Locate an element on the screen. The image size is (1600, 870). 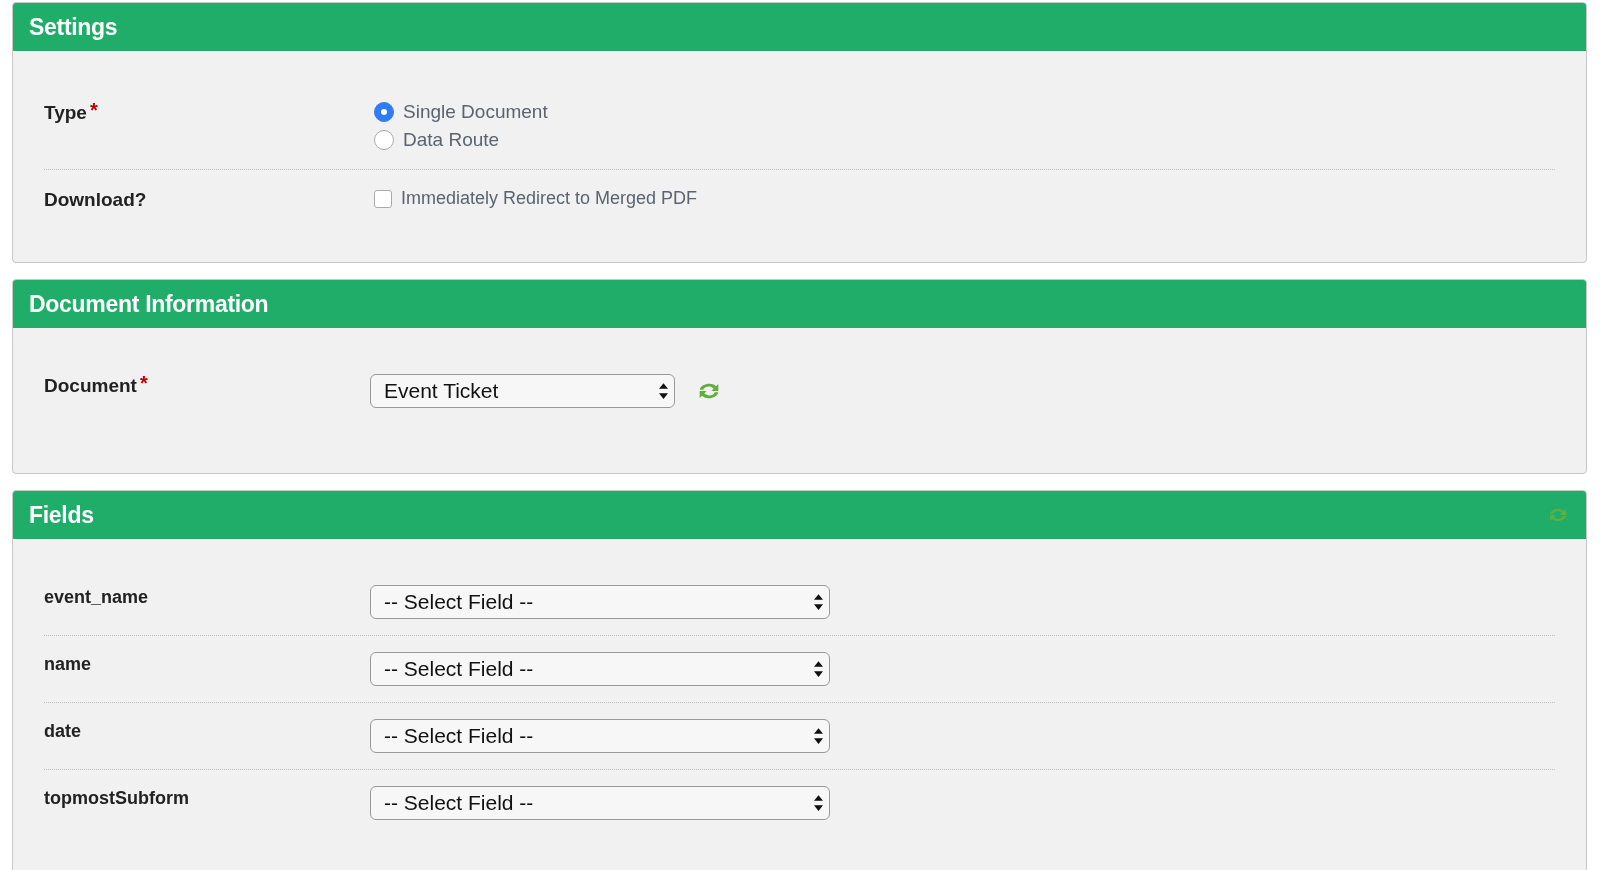
field-label: topmostSubform is located at coordinates (116, 798).